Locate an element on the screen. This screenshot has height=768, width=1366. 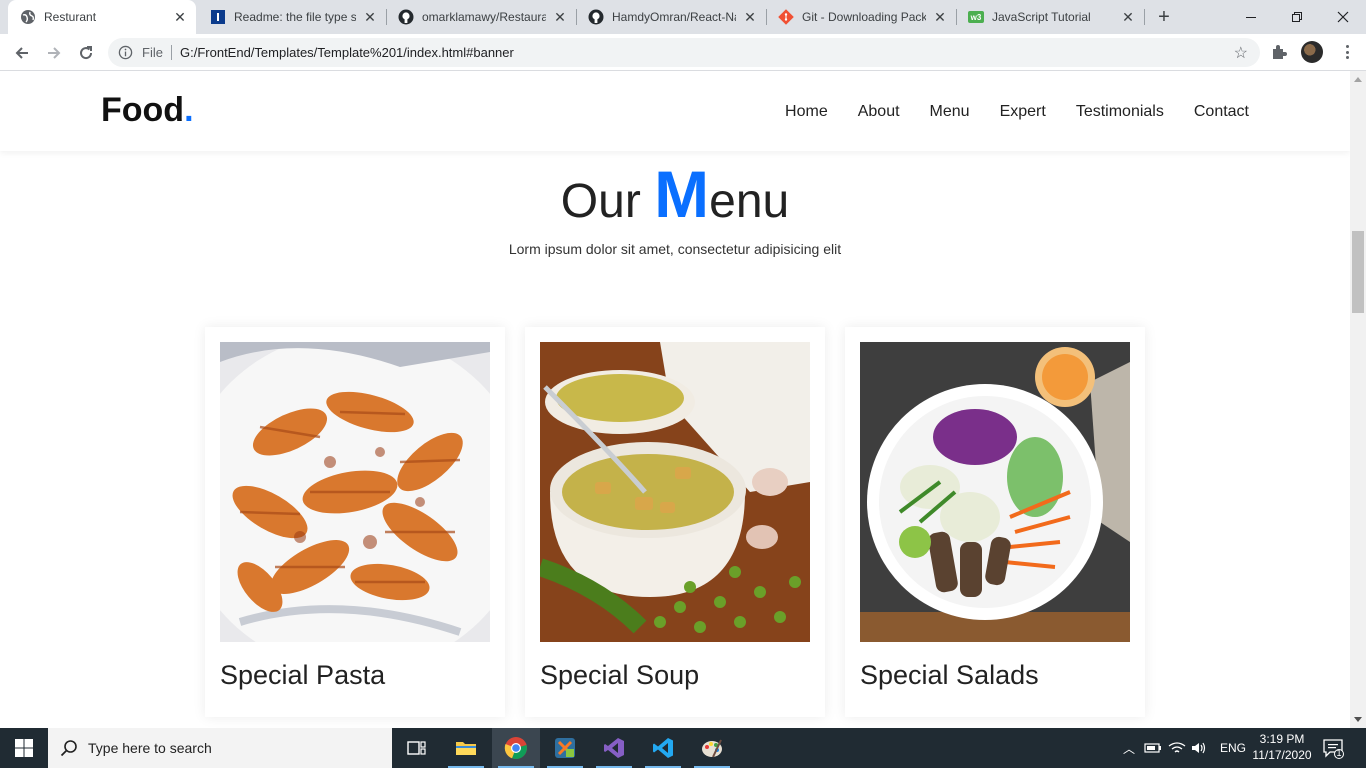
svg-text: w3 is located at coordinates (976, 17).